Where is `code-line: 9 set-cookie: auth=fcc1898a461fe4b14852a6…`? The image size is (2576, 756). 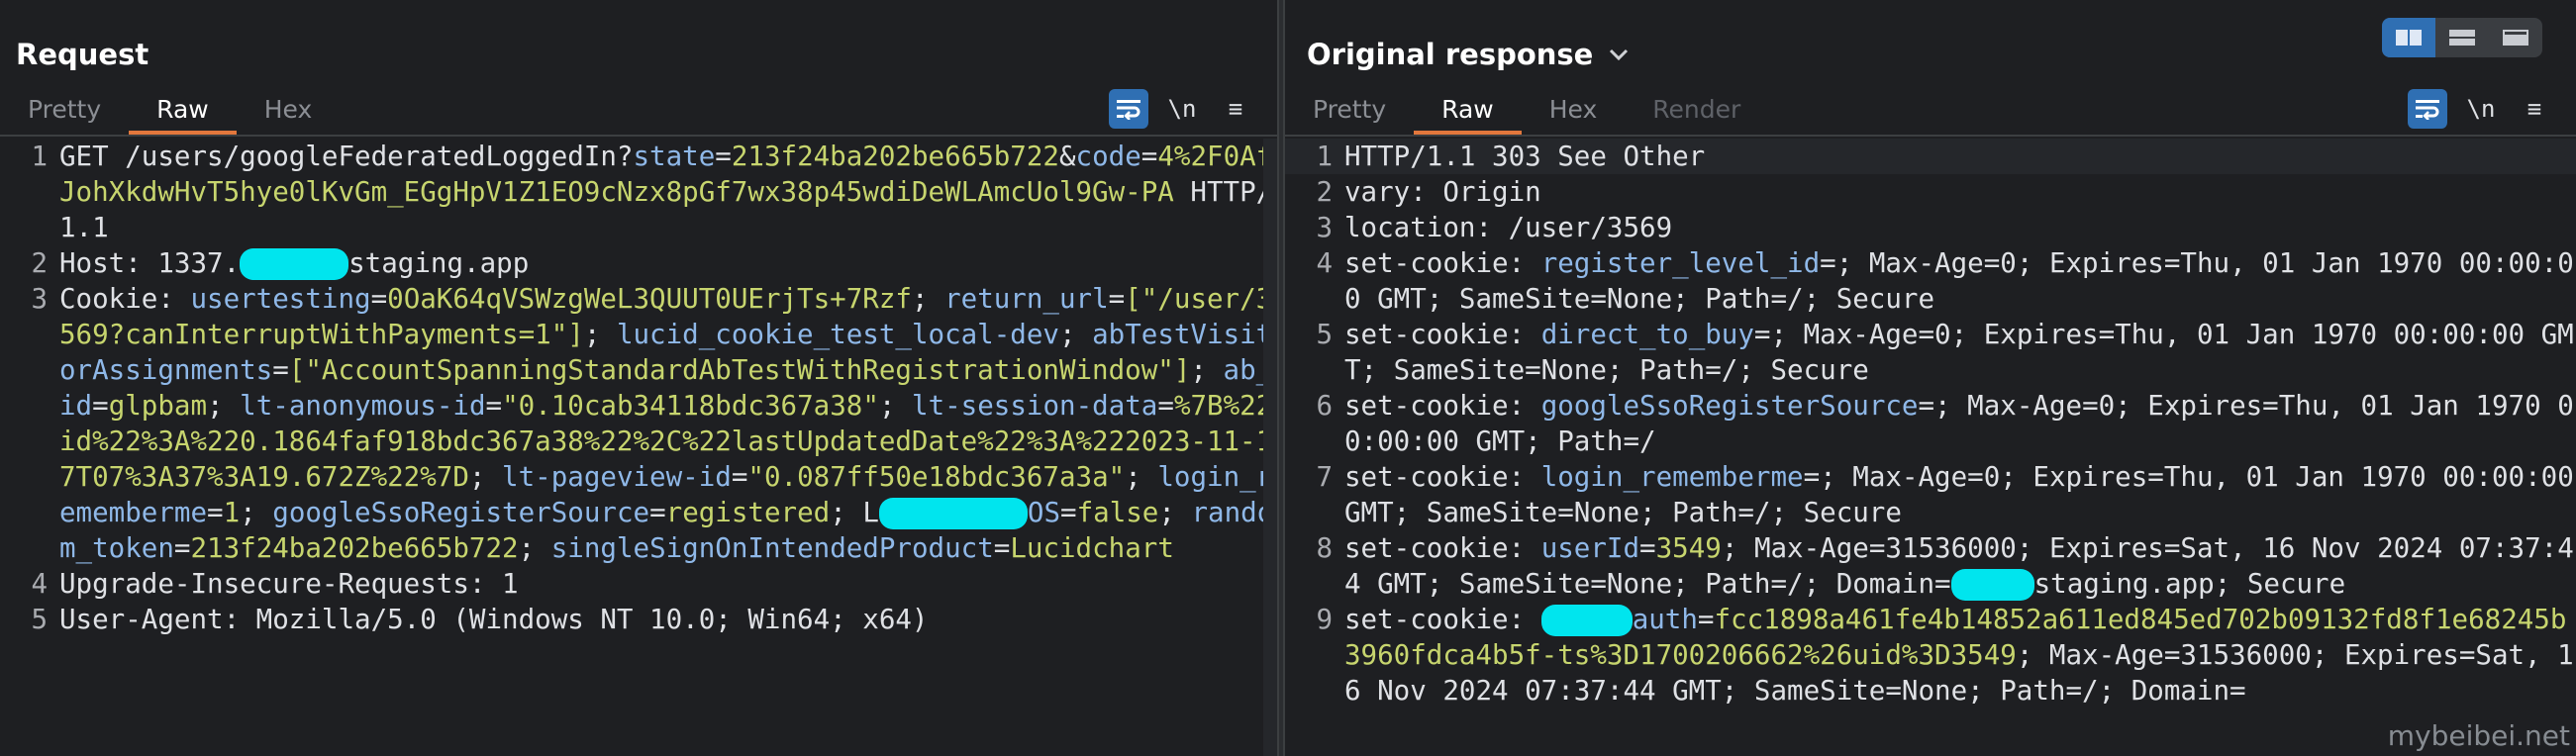
code-line: 9 set-cookie: auth=fcc1898a461fe4b14852a6… is located at coordinates (1931, 656).